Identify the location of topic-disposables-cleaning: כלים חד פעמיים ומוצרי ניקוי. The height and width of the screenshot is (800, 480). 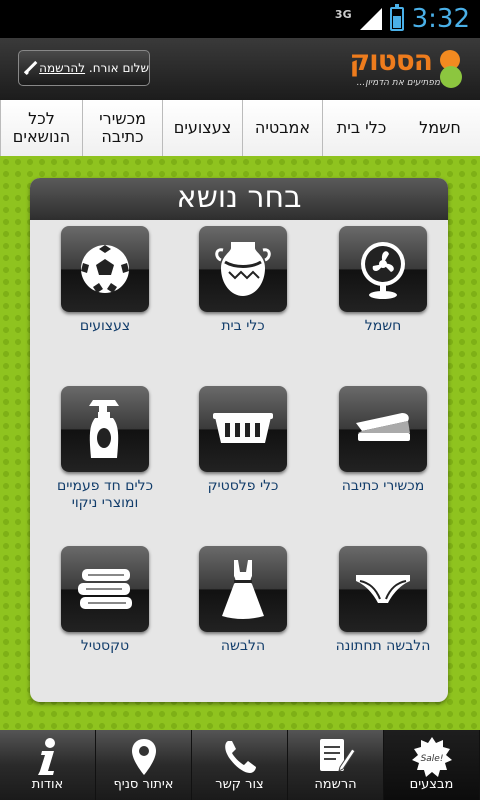
(105, 449).